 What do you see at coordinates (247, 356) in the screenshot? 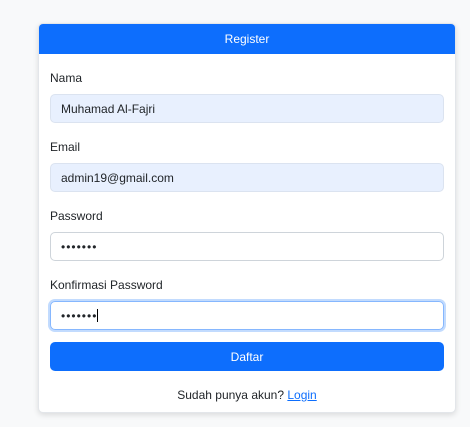
I see `daftar-button: Daftar` at bounding box center [247, 356].